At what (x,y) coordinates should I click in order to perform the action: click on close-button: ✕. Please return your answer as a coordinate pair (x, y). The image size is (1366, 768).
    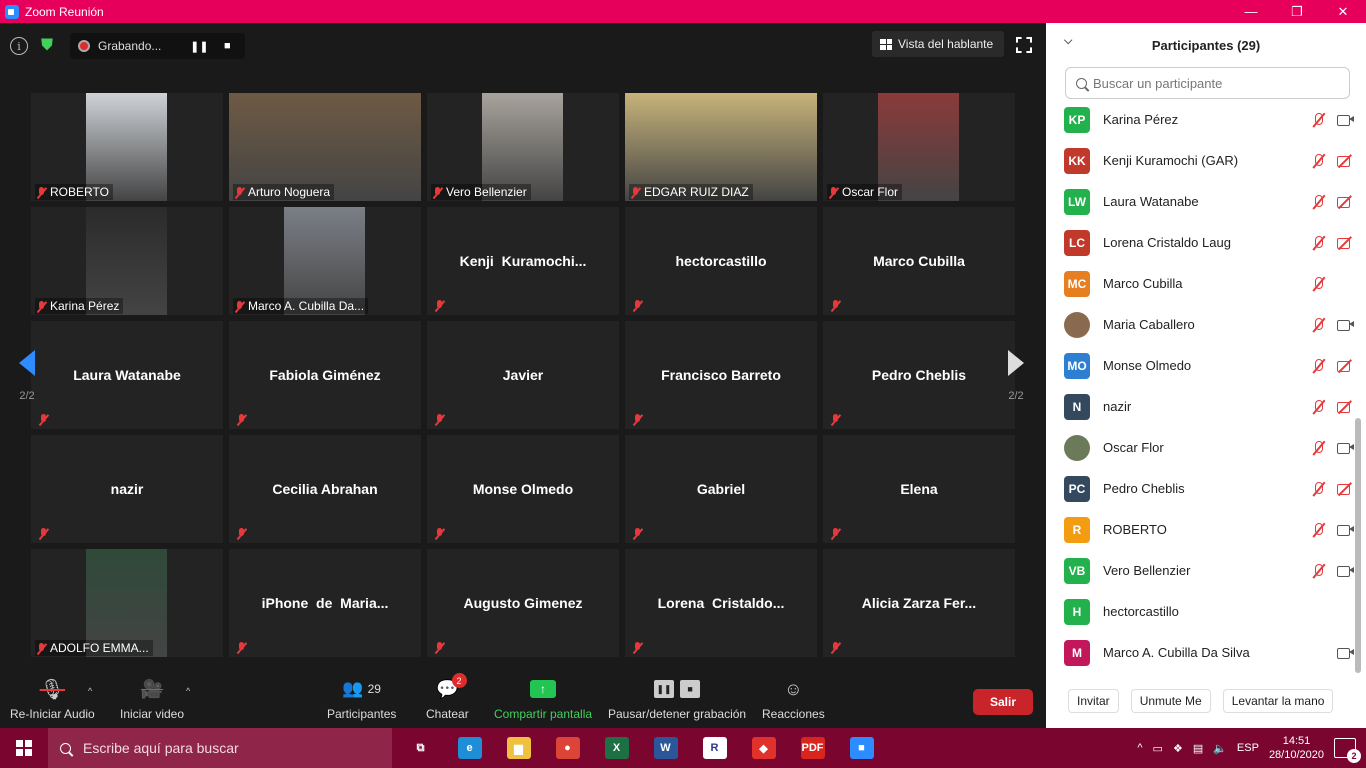
    Looking at the image, I should click on (1343, 11).